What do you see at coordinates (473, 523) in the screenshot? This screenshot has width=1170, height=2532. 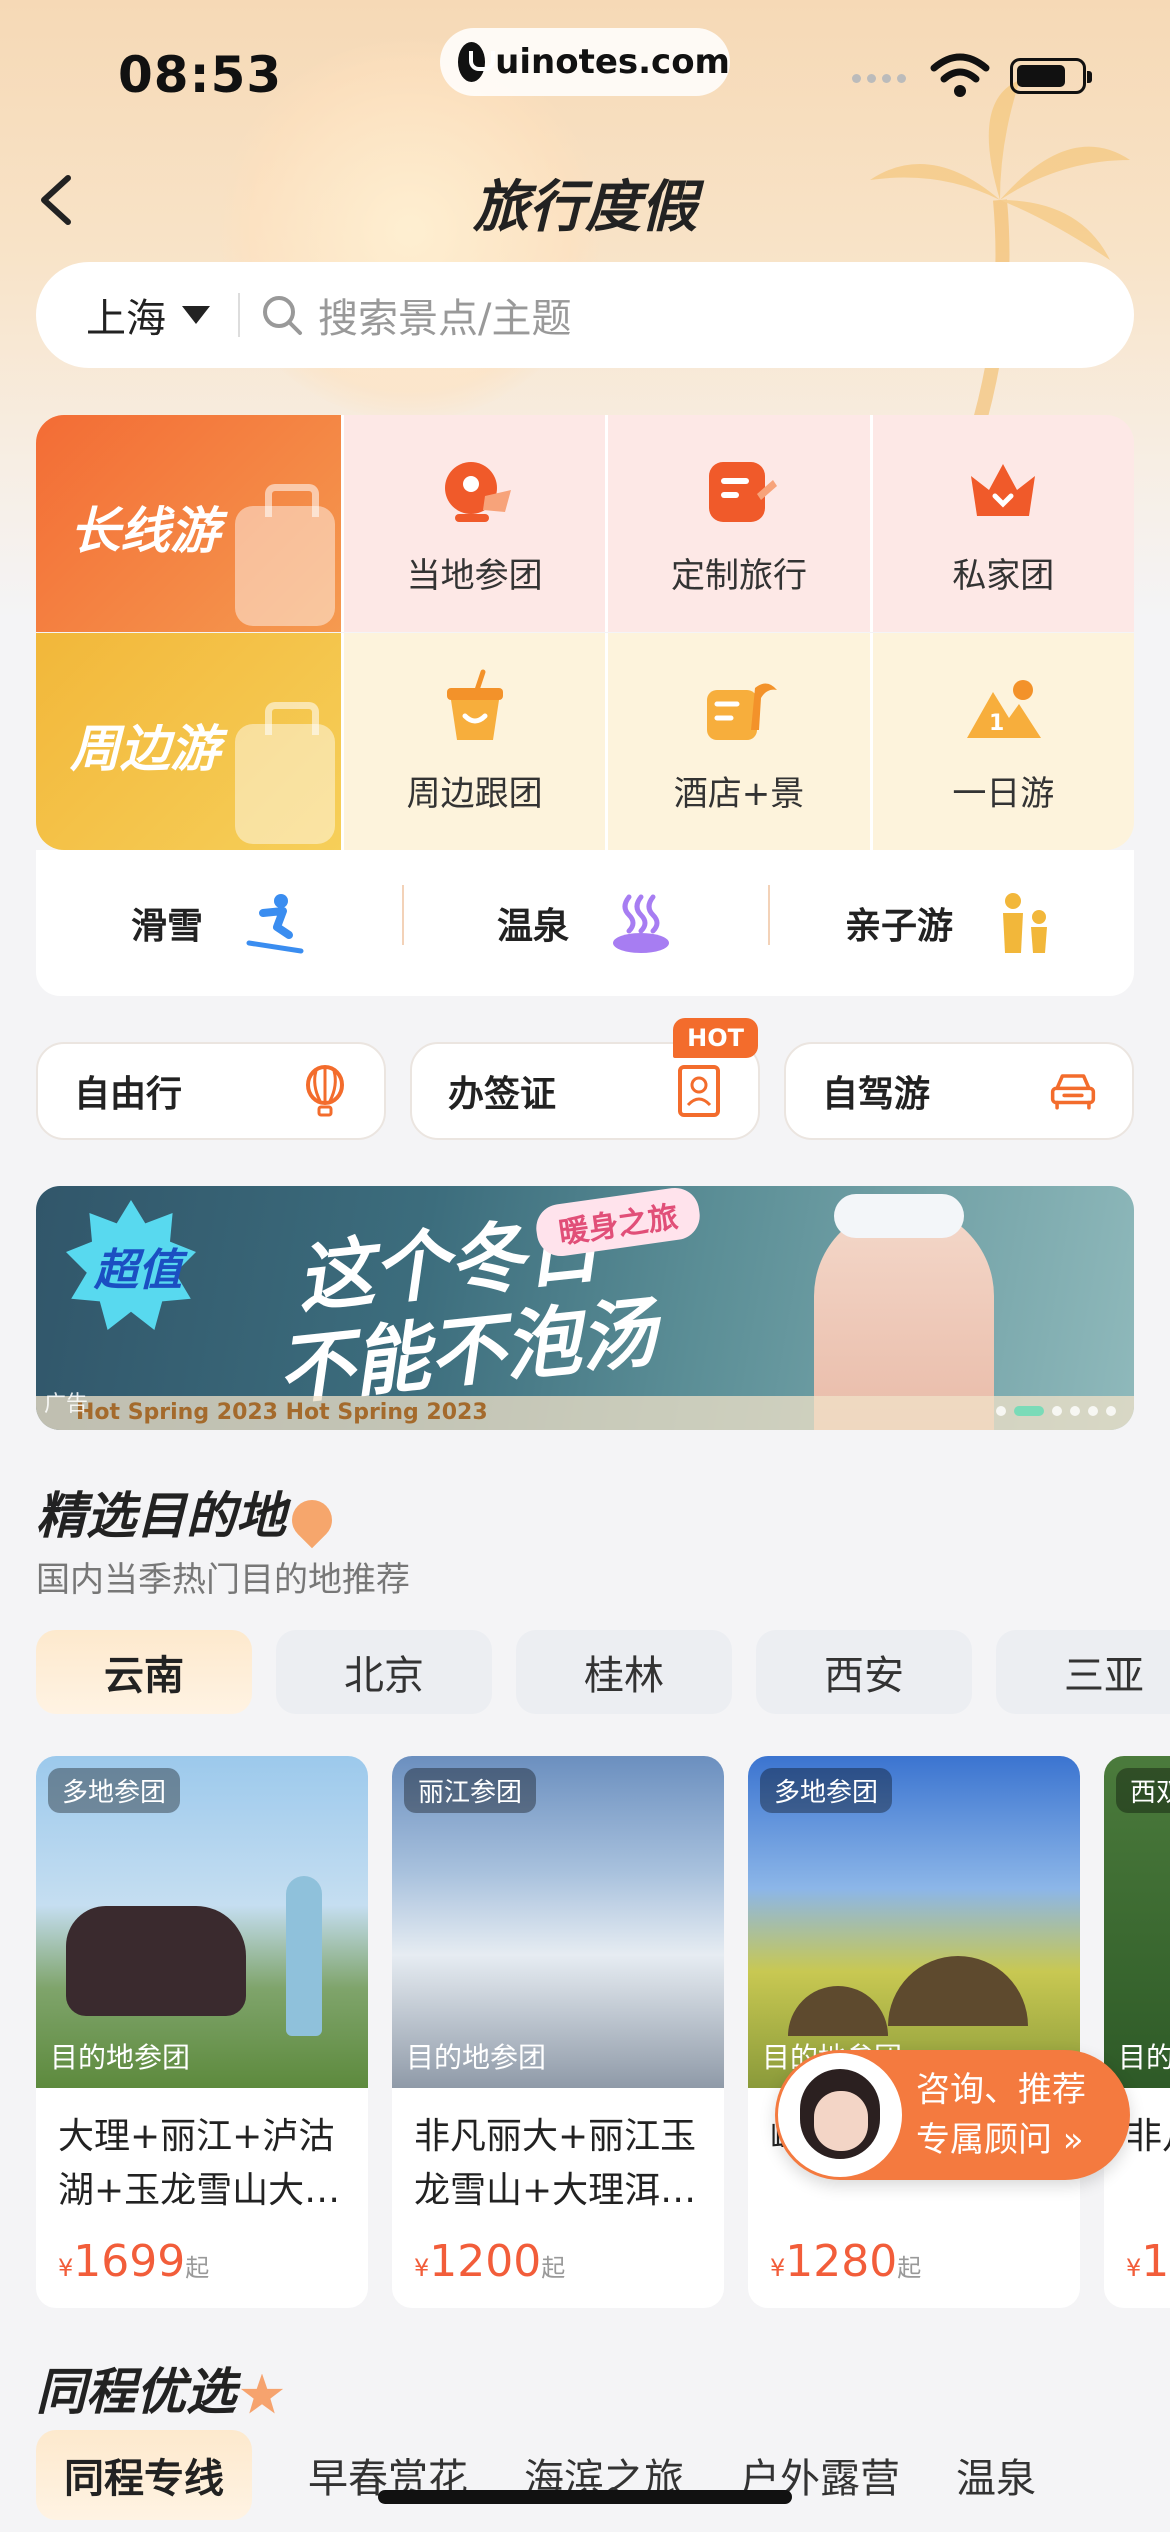 I see `category-local-group: 当地参团` at bounding box center [473, 523].